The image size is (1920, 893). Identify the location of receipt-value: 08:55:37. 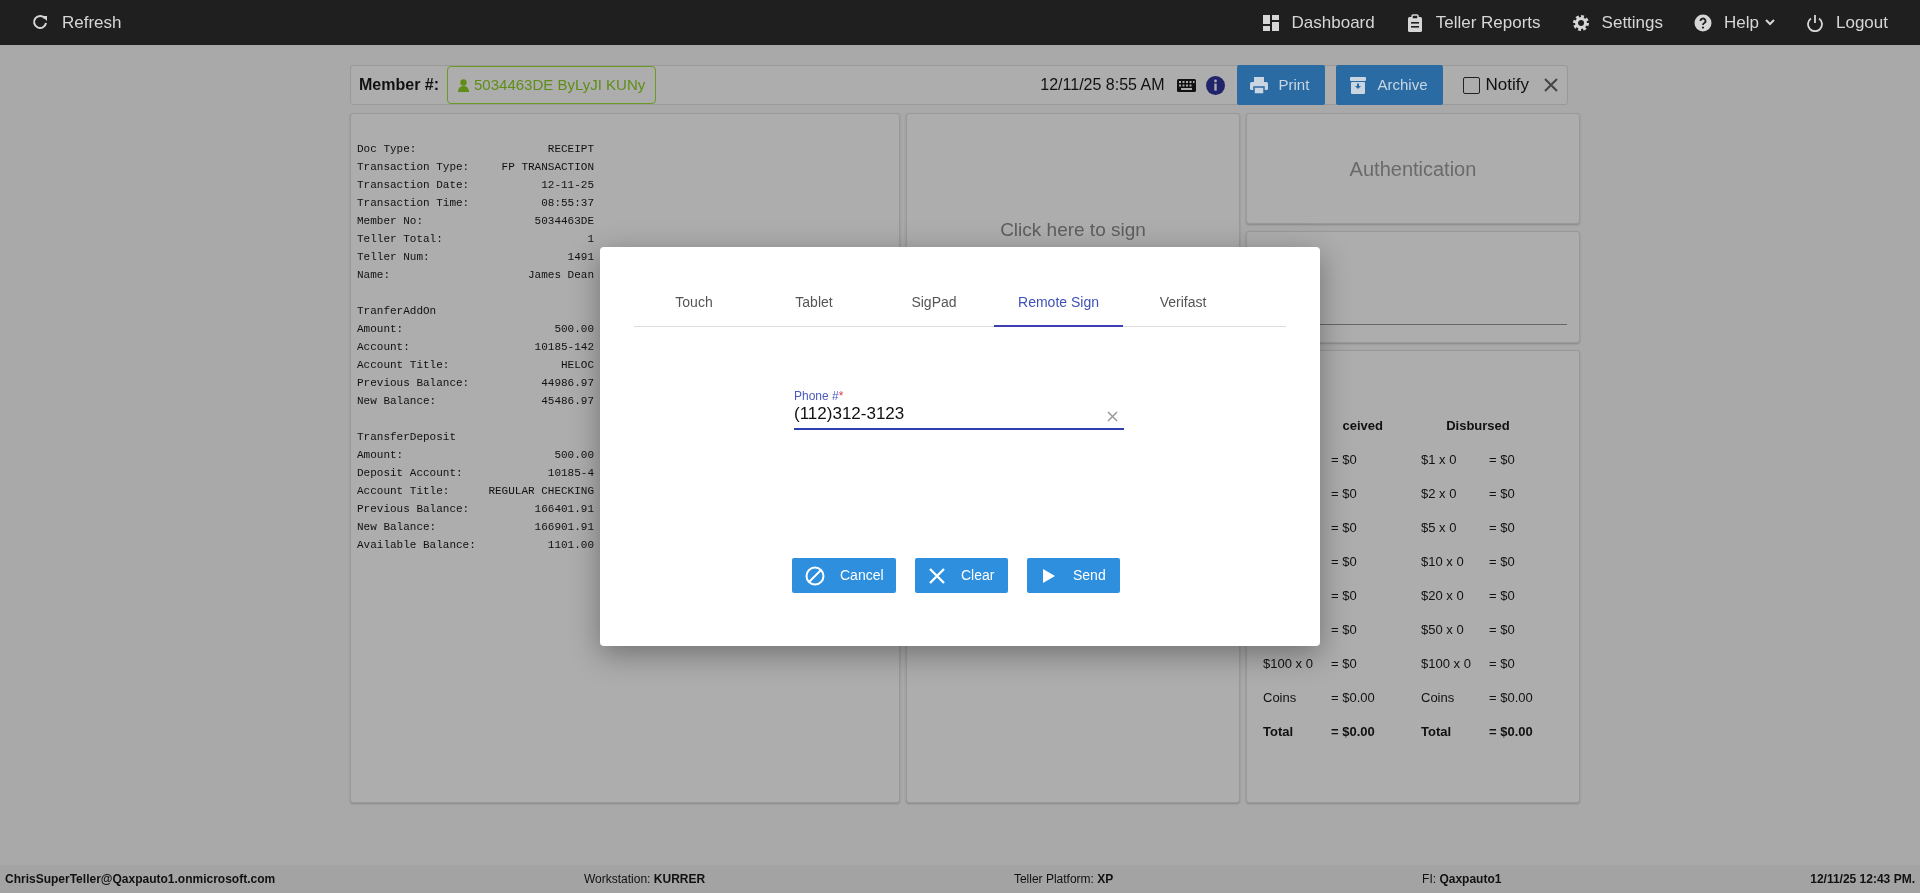
(567, 203).